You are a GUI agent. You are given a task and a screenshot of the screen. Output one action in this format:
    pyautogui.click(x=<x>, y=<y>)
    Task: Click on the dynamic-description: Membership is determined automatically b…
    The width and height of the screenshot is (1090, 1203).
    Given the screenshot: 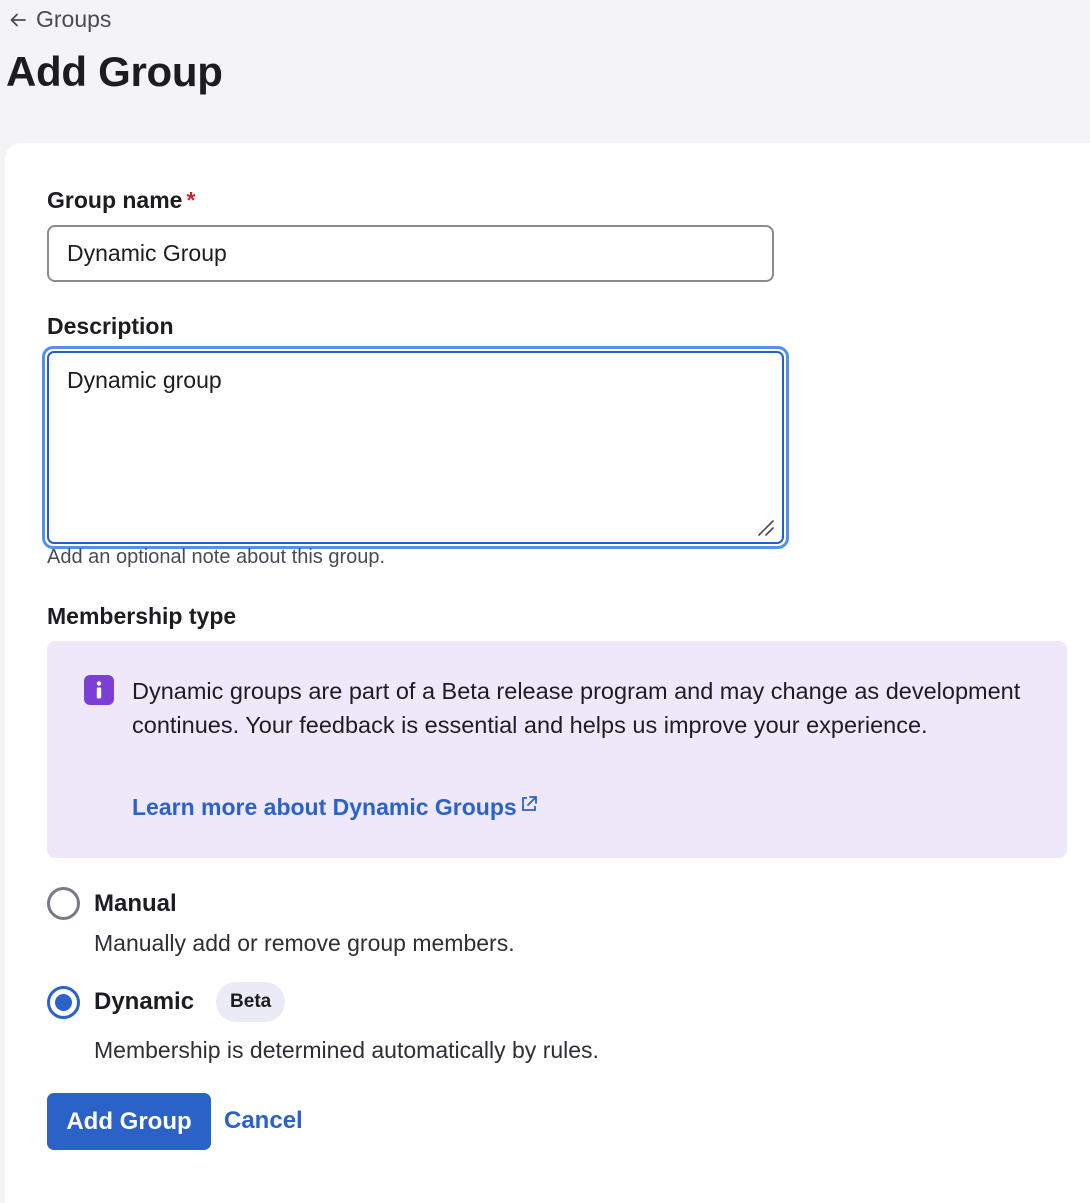 What is the action you would take?
    pyautogui.click(x=346, y=1050)
    